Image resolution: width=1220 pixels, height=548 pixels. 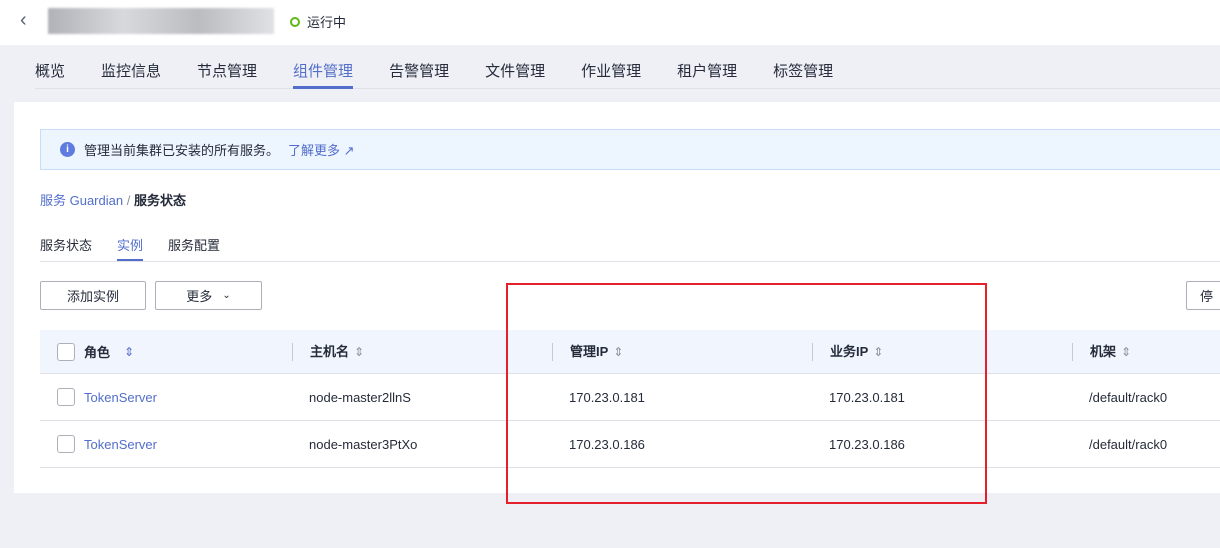 What do you see at coordinates (1103, 351) in the screenshot?
I see `col-rack: 机架` at bounding box center [1103, 351].